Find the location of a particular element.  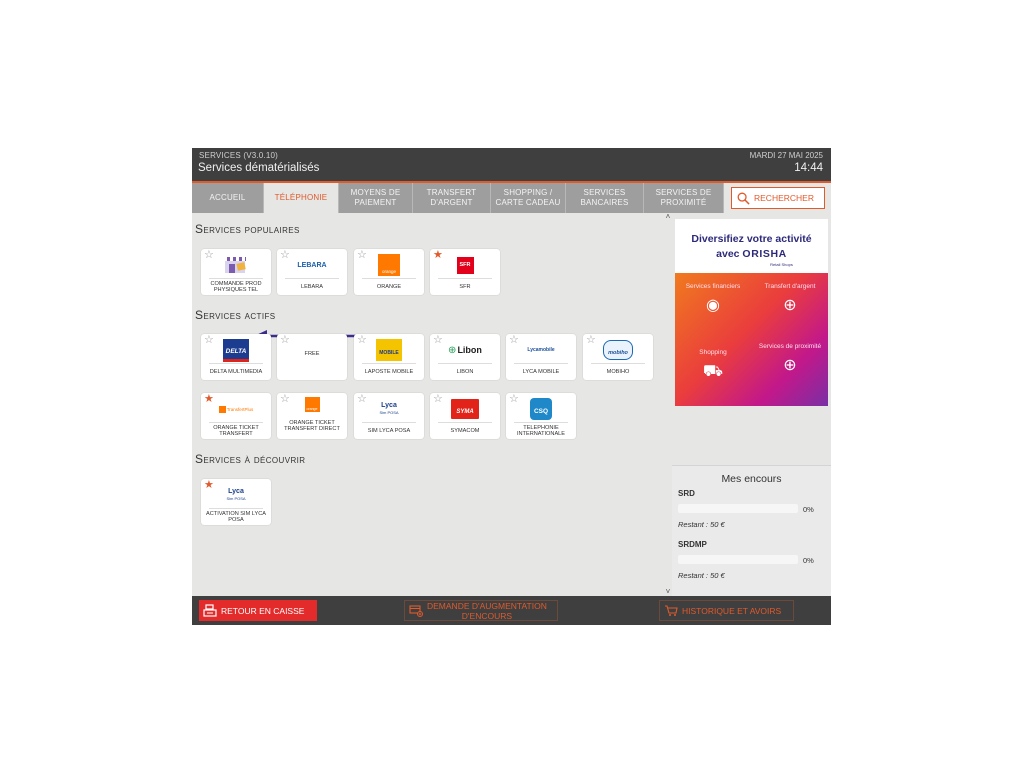

tile-orange-ticket-transfert-direct: ☆ orange ORANGE TICKET TRANSFERT DIRECT is located at coordinates (312, 416).